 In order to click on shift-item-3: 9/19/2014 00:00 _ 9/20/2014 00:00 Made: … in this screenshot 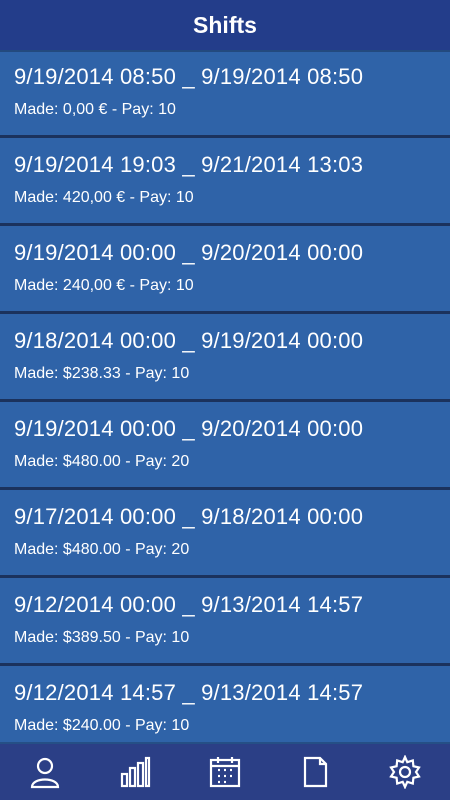, I will do `click(225, 270)`.